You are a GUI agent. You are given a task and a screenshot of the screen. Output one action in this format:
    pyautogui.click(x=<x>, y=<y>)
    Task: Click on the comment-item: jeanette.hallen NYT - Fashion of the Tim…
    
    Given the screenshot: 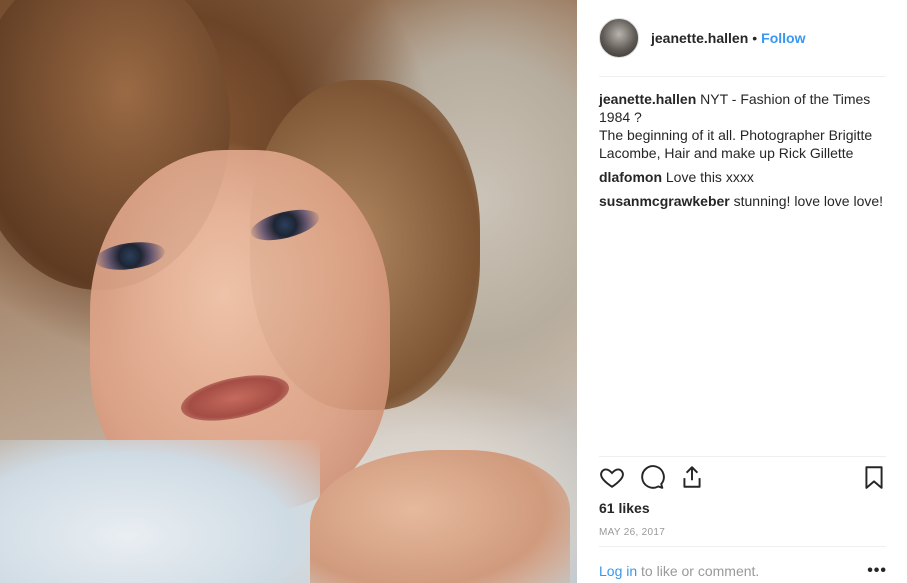 What is the action you would take?
    pyautogui.click(x=742, y=126)
    